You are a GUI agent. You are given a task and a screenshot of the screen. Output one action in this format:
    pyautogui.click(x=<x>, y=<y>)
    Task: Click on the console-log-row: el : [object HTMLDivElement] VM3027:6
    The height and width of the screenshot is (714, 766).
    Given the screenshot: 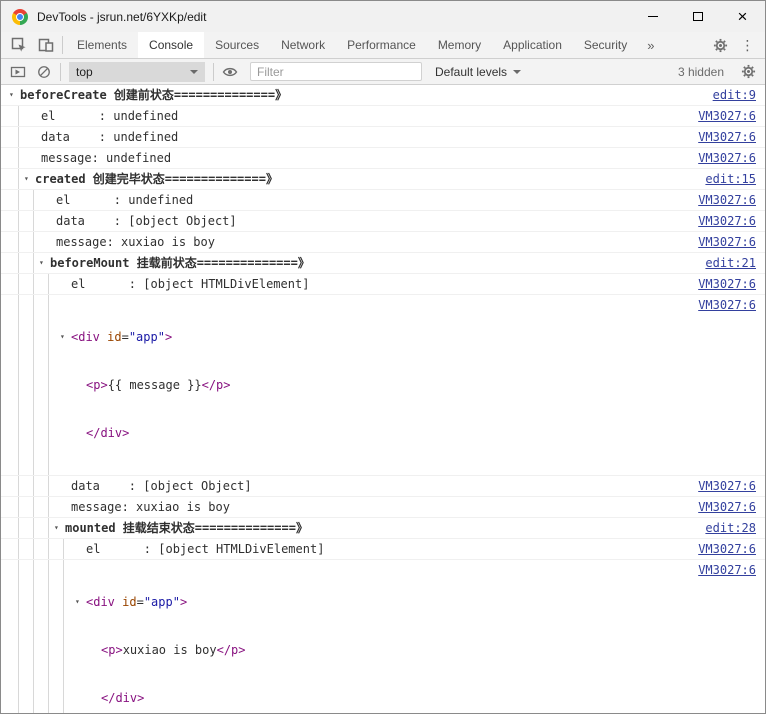 What is the action you would take?
    pyautogui.click(x=383, y=549)
    